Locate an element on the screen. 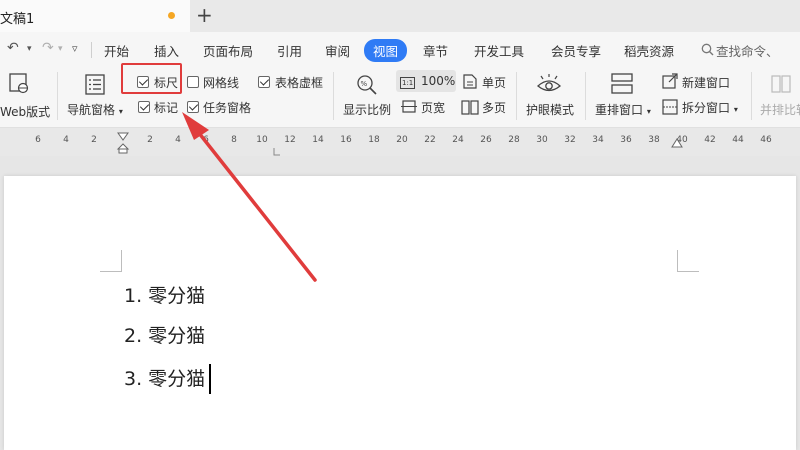 The width and height of the screenshot is (800, 450). ruler-tick-label: 24 is located at coordinates (458, 140).